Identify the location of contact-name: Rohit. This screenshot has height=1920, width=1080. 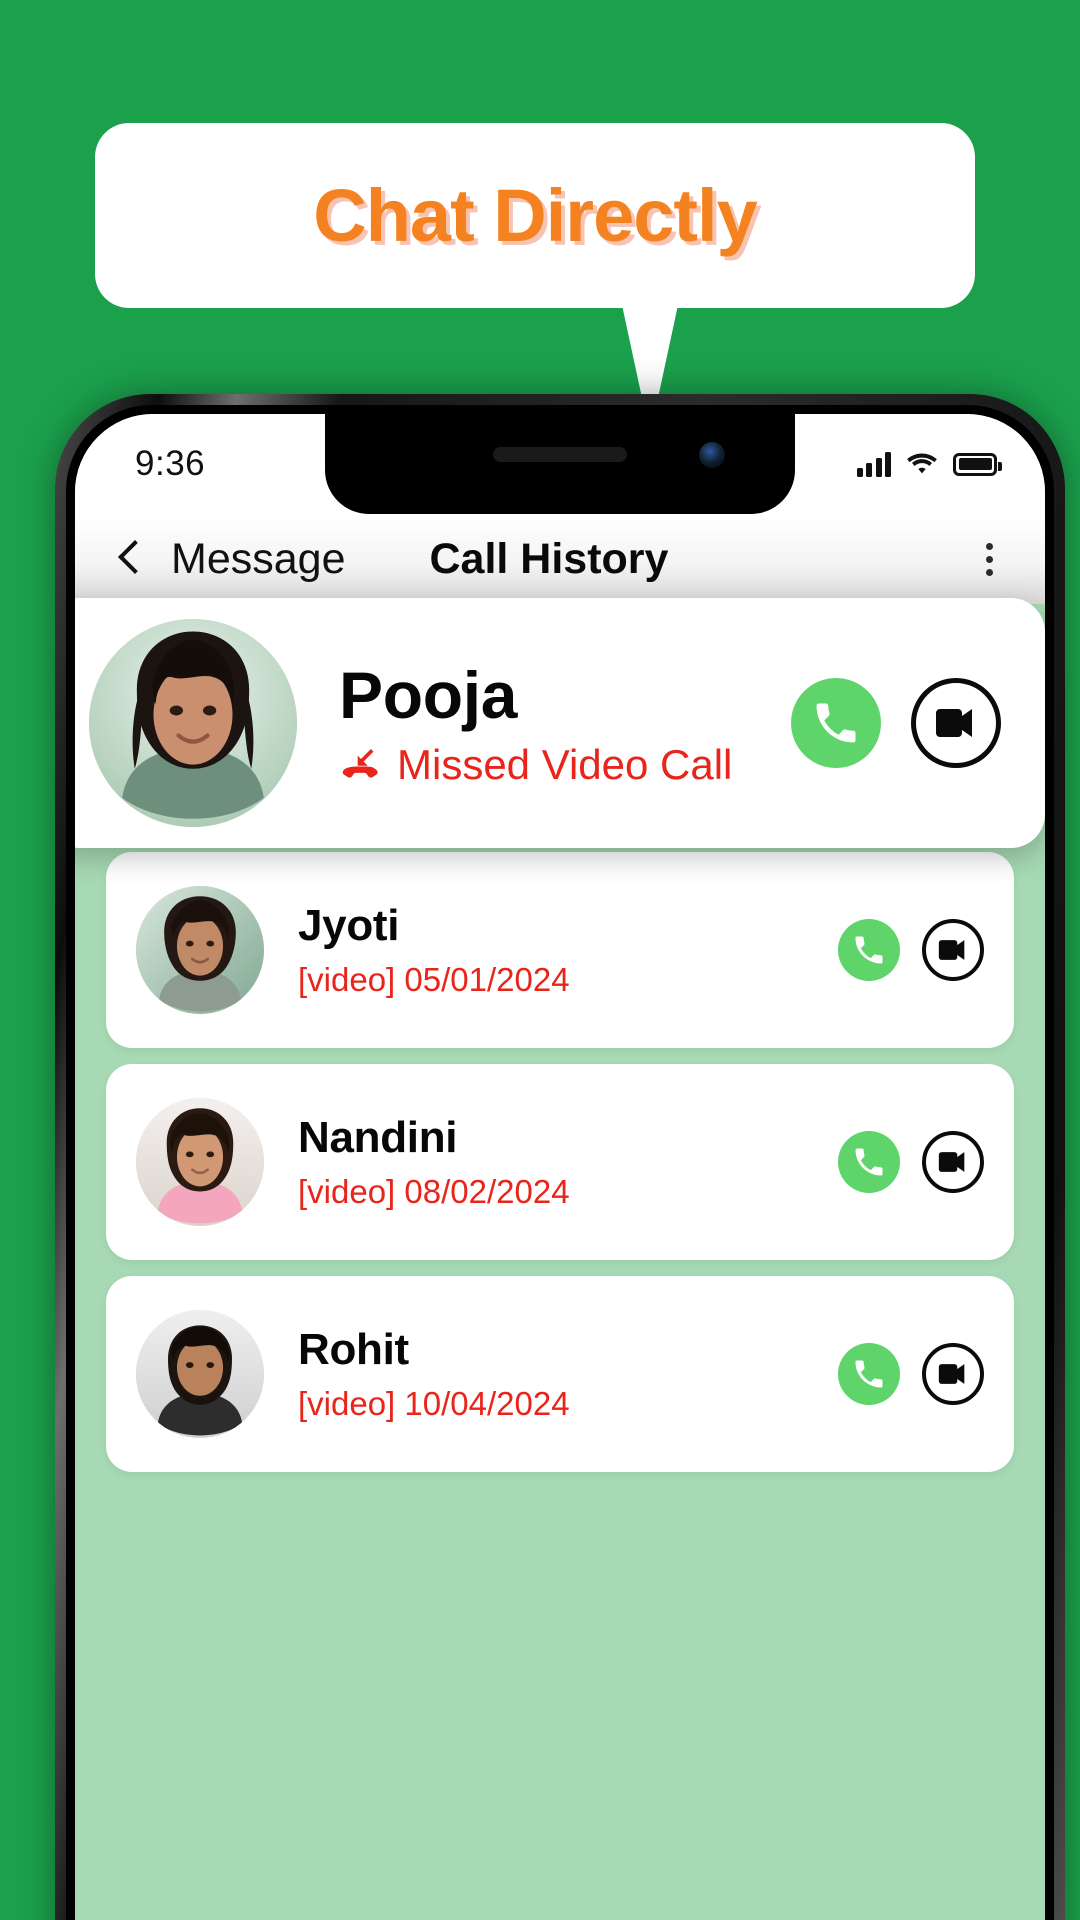
(353, 1349).